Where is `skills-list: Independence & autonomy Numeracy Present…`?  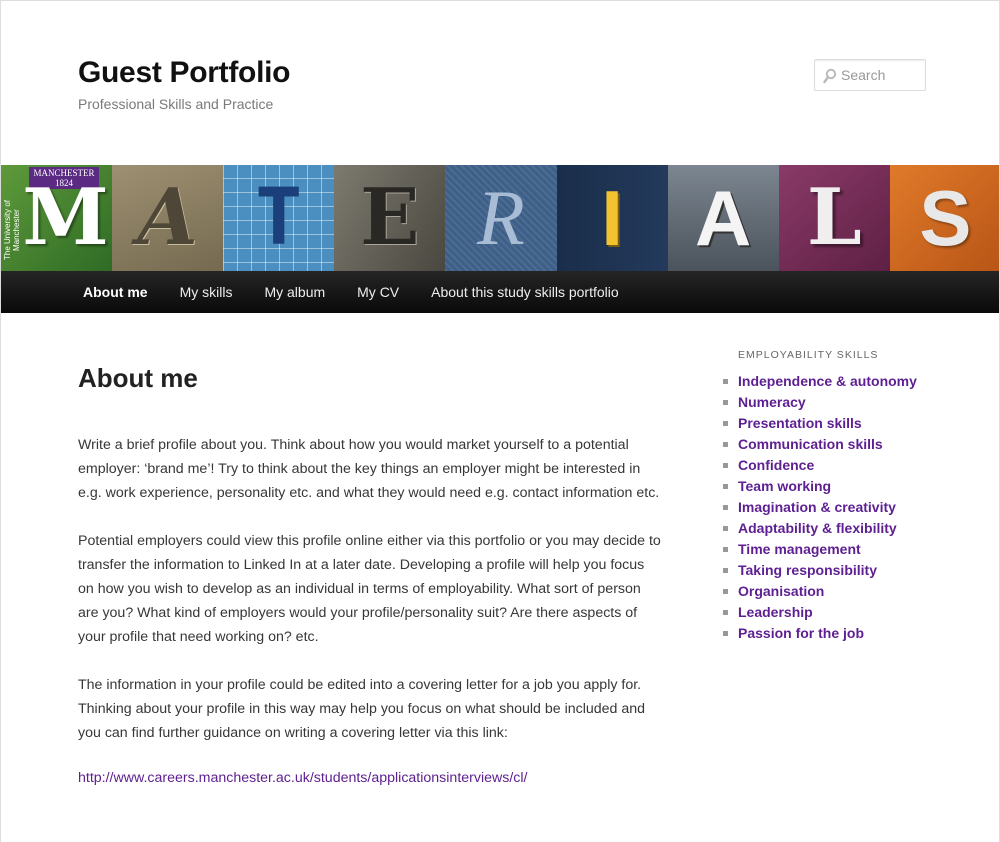
skills-list: Independence & autonomy Numeracy Present… is located at coordinates (850, 507).